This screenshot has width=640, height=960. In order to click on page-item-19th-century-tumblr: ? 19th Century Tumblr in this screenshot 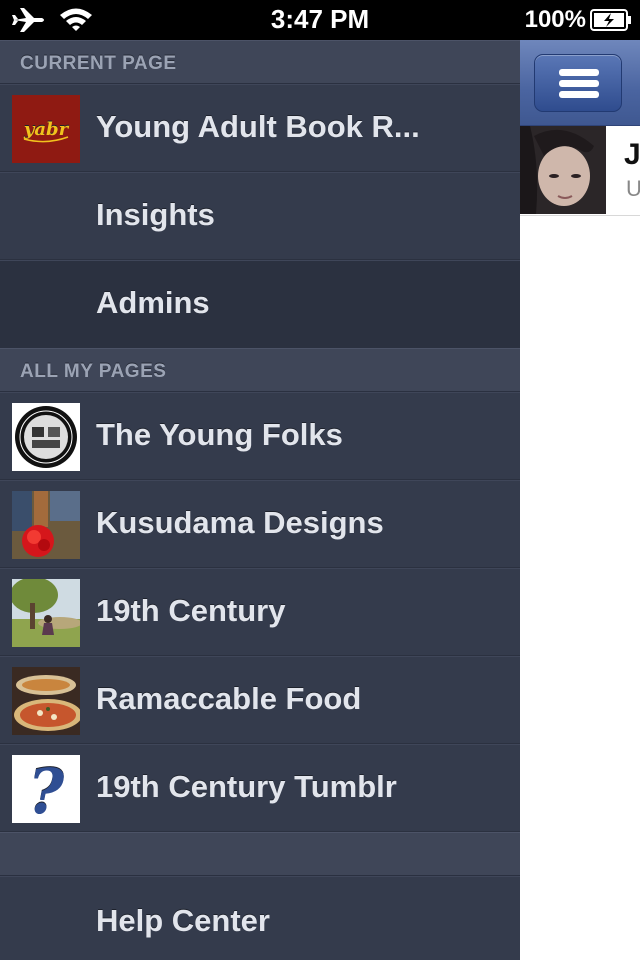, I will do `click(260, 788)`.